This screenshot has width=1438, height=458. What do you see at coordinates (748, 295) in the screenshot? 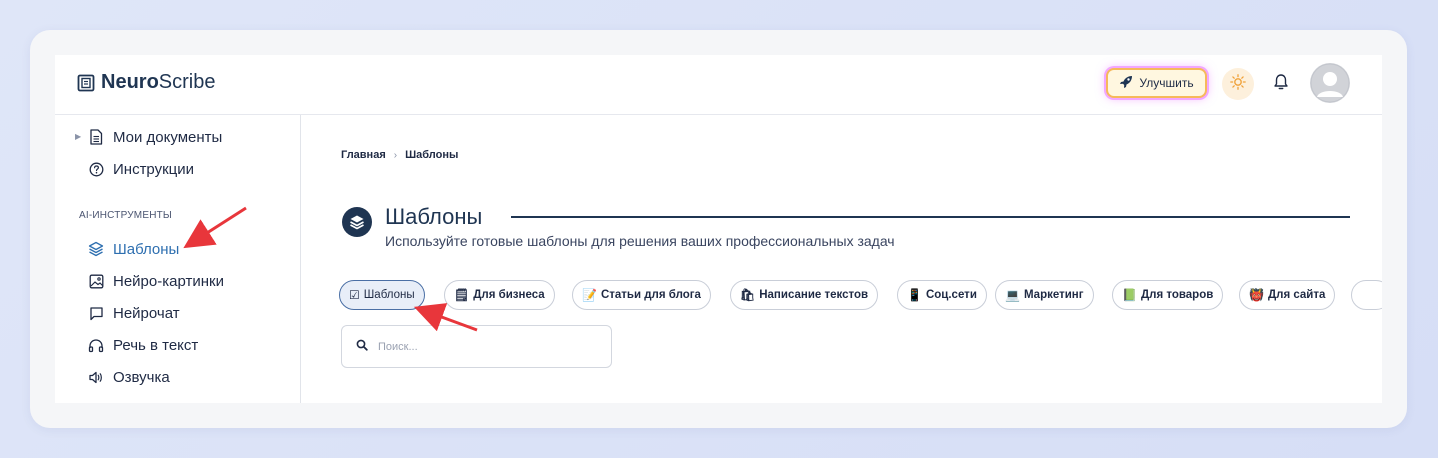
I see `shopping-bags-icon: 🛍` at bounding box center [748, 295].